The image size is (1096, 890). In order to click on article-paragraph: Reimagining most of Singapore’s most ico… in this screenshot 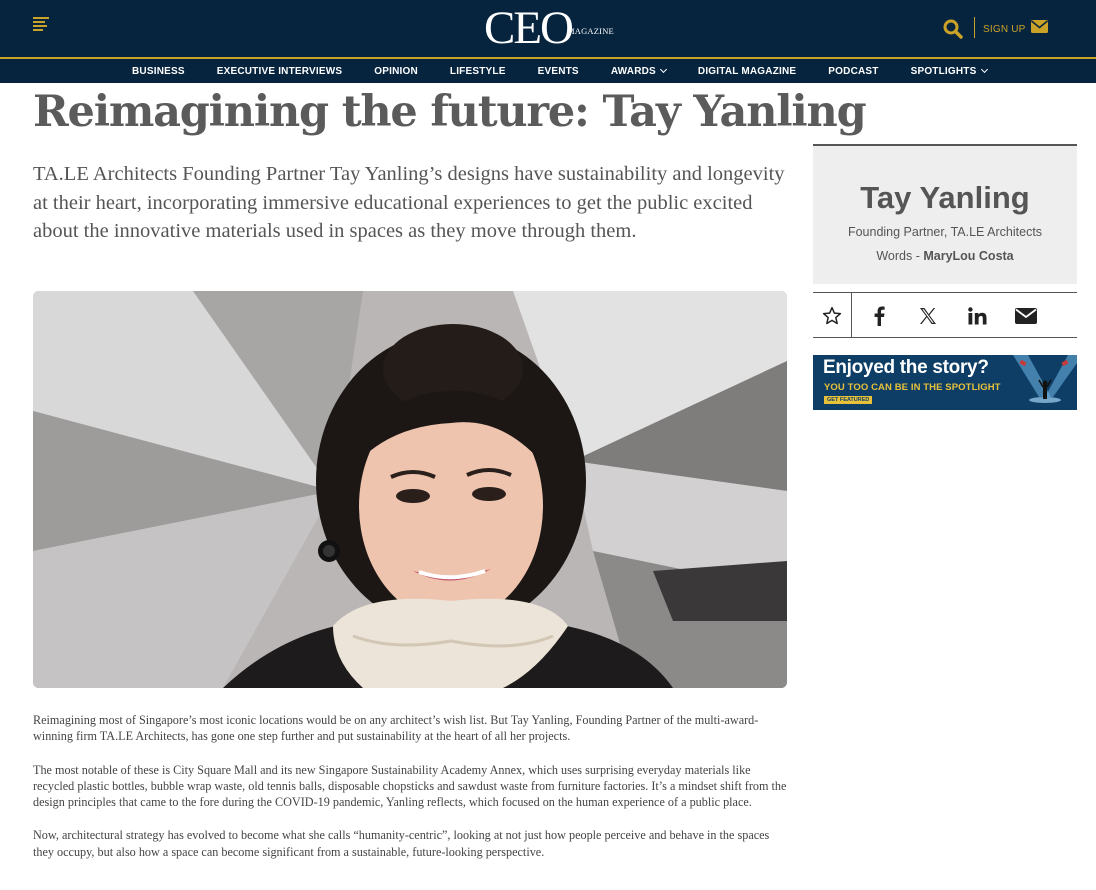, I will do `click(396, 728)`.